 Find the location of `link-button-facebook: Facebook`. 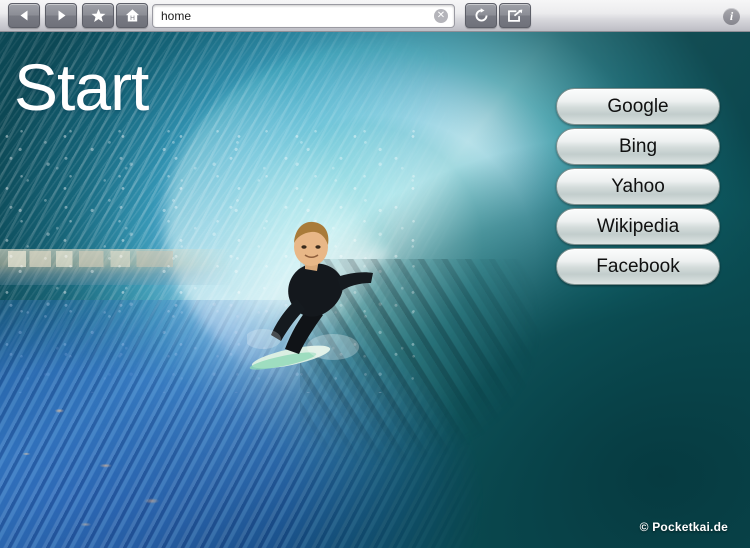

link-button-facebook: Facebook is located at coordinates (638, 266).